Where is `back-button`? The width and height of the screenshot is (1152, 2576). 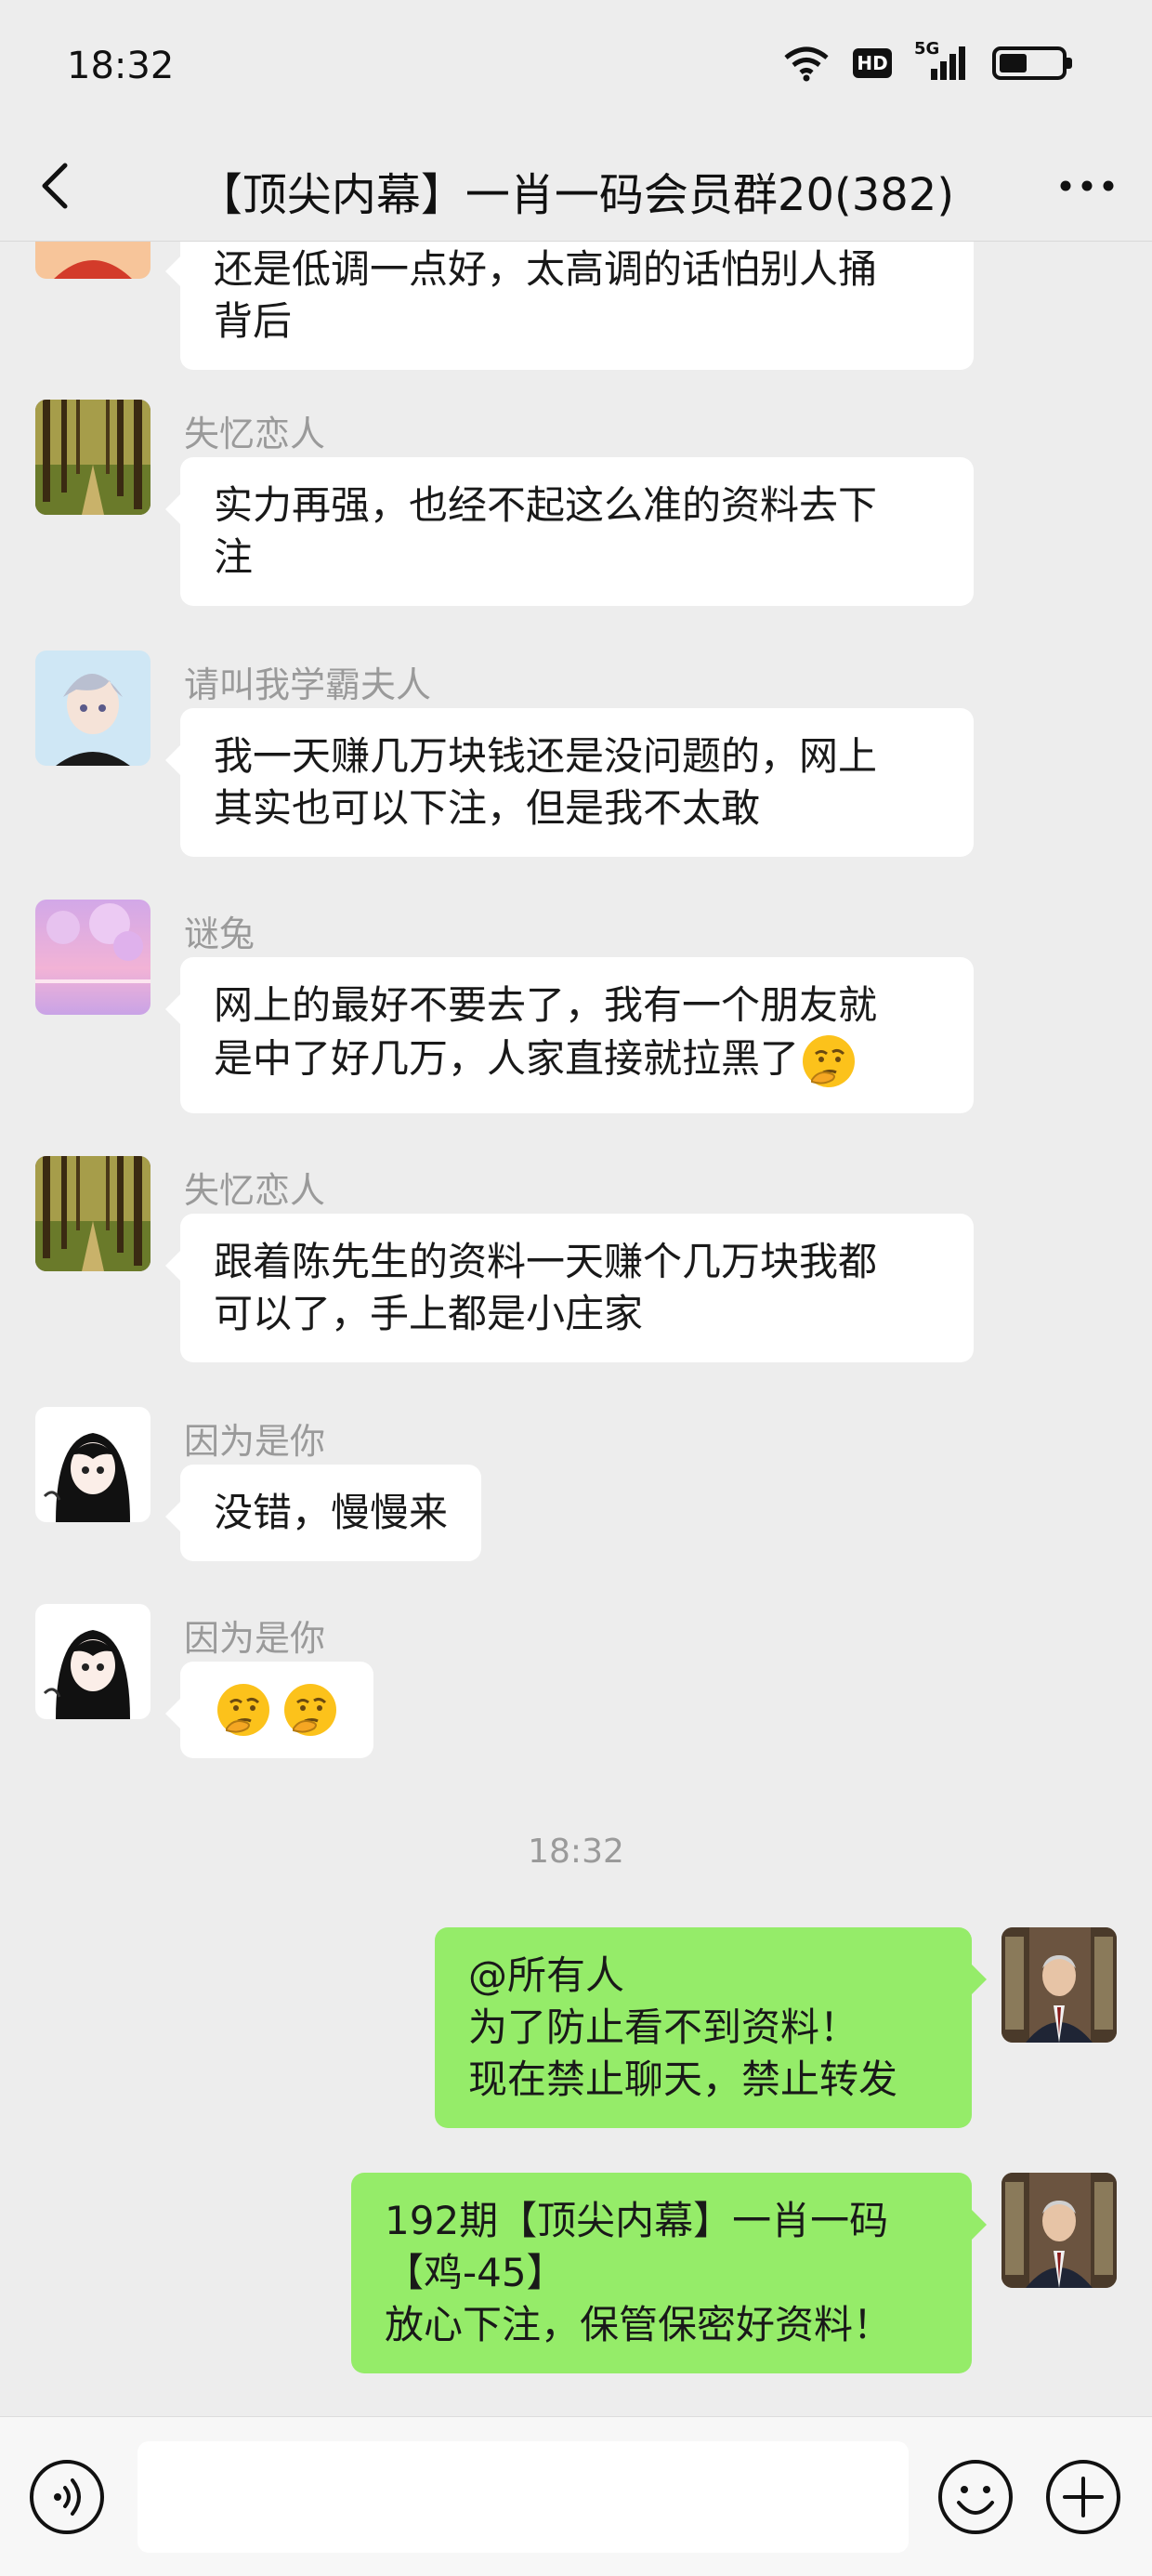
back-button is located at coordinates (56, 186).